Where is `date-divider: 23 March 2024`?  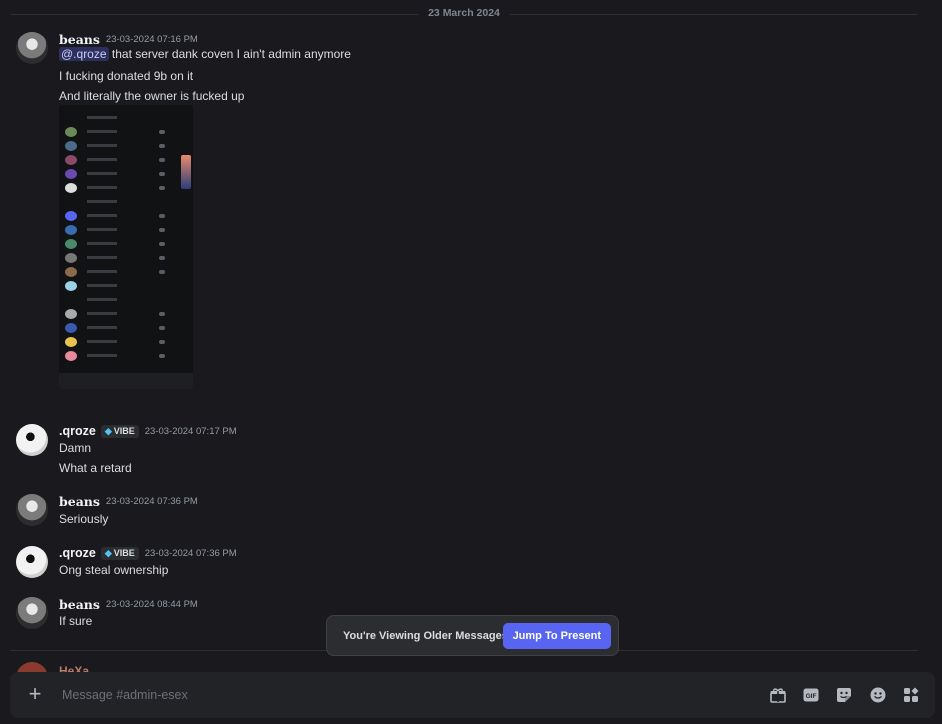 date-divider: 23 March 2024 is located at coordinates (464, 13).